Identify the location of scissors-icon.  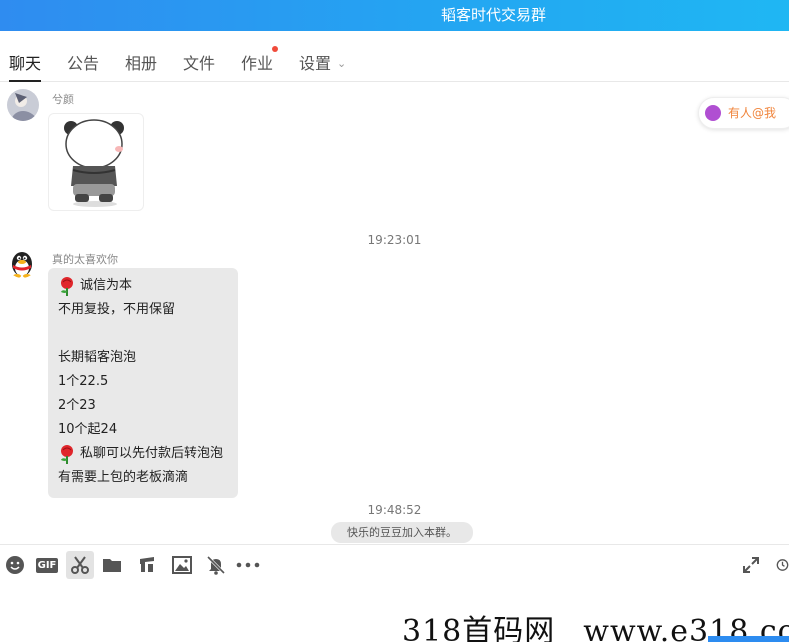
(80, 565).